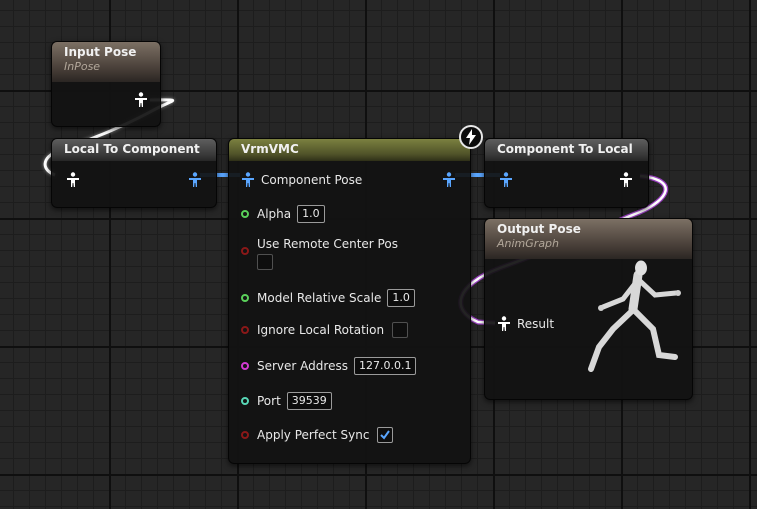 This screenshot has height=509, width=757. What do you see at coordinates (528, 243) in the screenshot?
I see `output-pose-subtitle: AnimGraph` at bounding box center [528, 243].